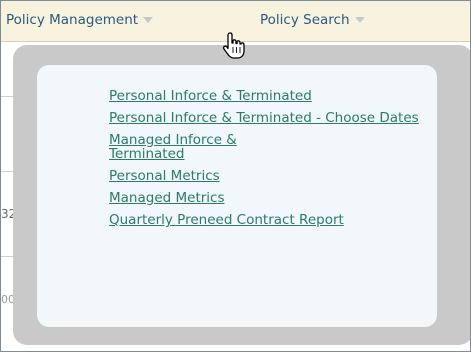  Describe the element at coordinates (269, 96) in the screenshot. I see `menu-item-personal-inforce-terminated: Personal Inforce & Terminated` at that location.